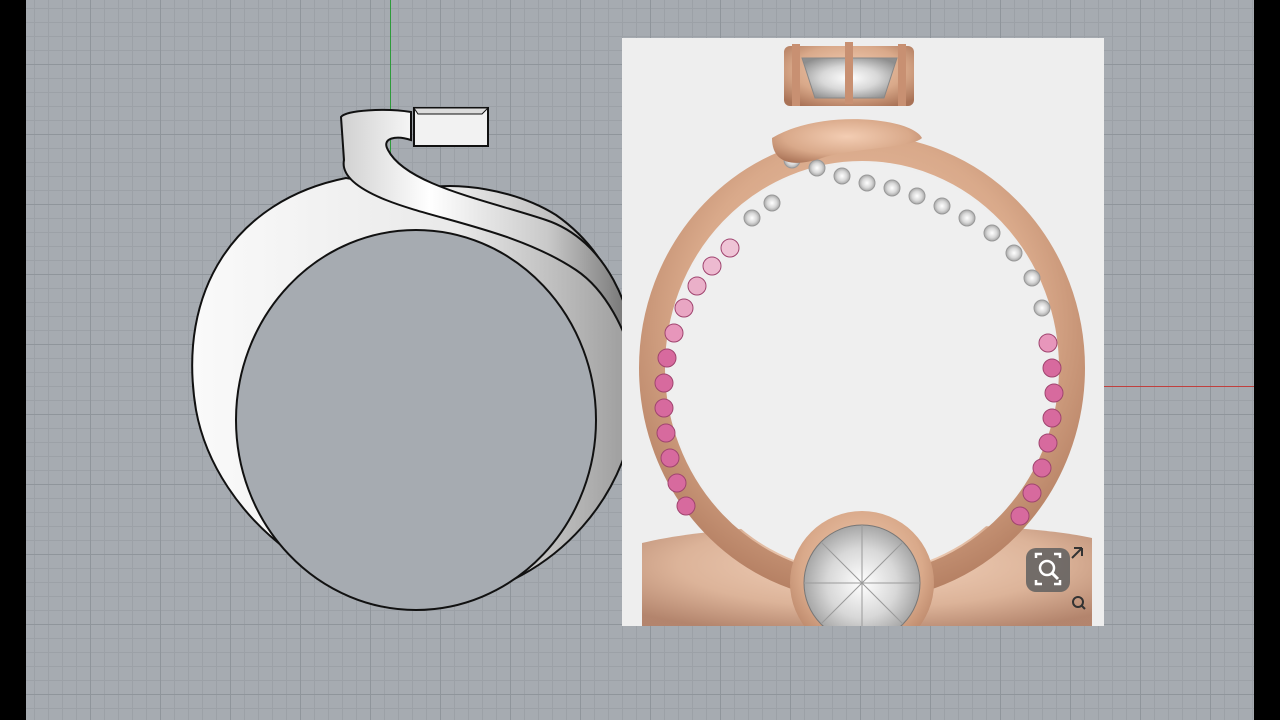  I want to click on google-lens-icon, so click(1056, 578).